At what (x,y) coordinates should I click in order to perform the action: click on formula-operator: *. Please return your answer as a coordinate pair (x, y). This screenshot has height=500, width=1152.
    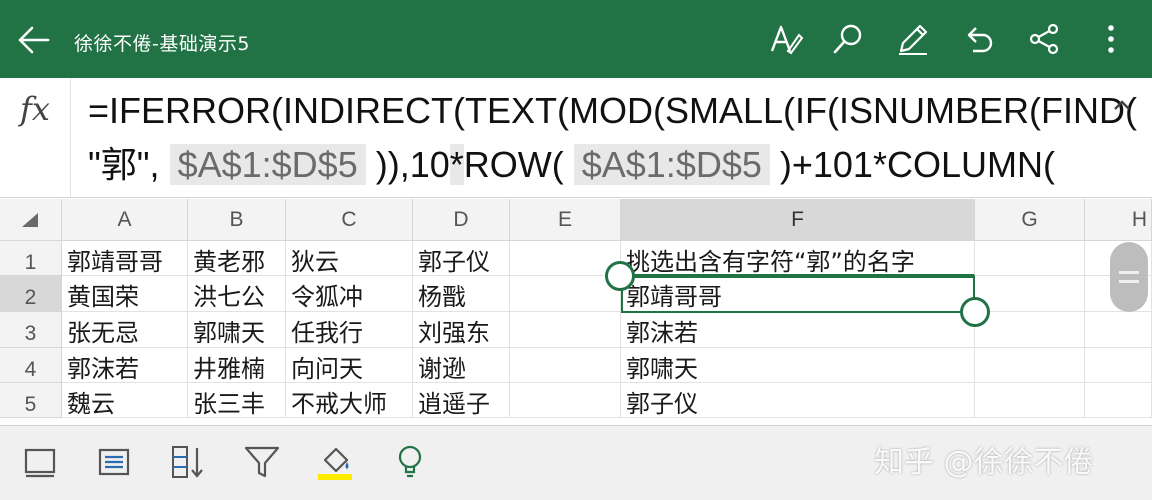
    Looking at the image, I should click on (456, 164).